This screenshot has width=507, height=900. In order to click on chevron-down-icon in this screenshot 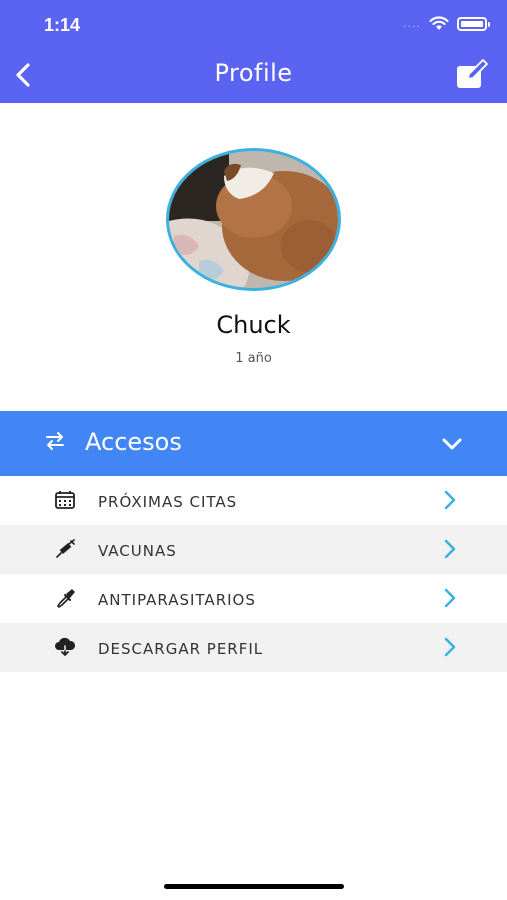, I will do `click(452, 444)`.